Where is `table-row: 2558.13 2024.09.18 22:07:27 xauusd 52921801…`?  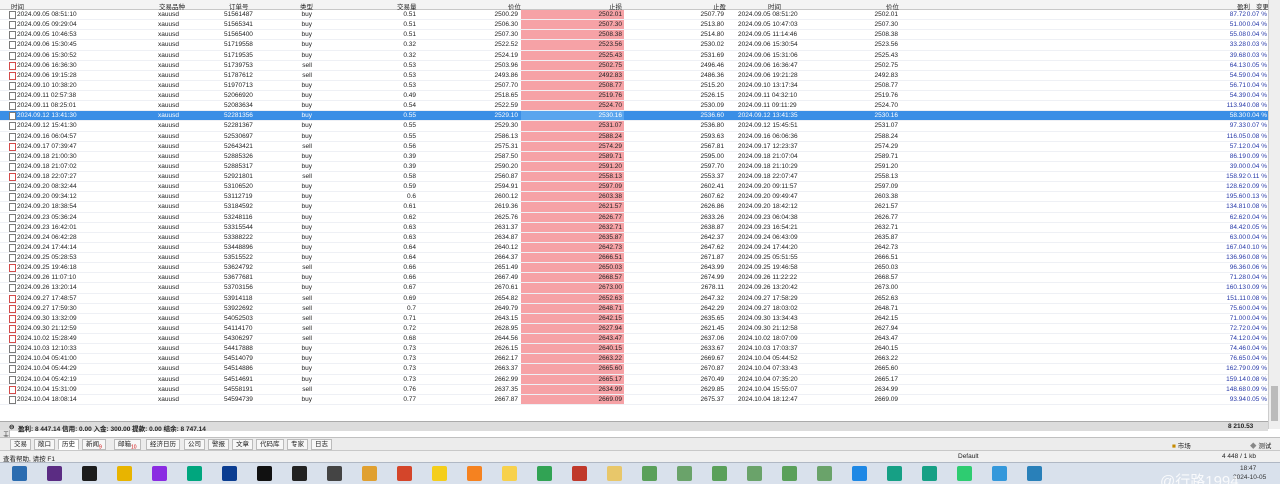
table-row: 2558.13 2024.09.18 22:07:27 xauusd 52921801… is located at coordinates (634, 177).